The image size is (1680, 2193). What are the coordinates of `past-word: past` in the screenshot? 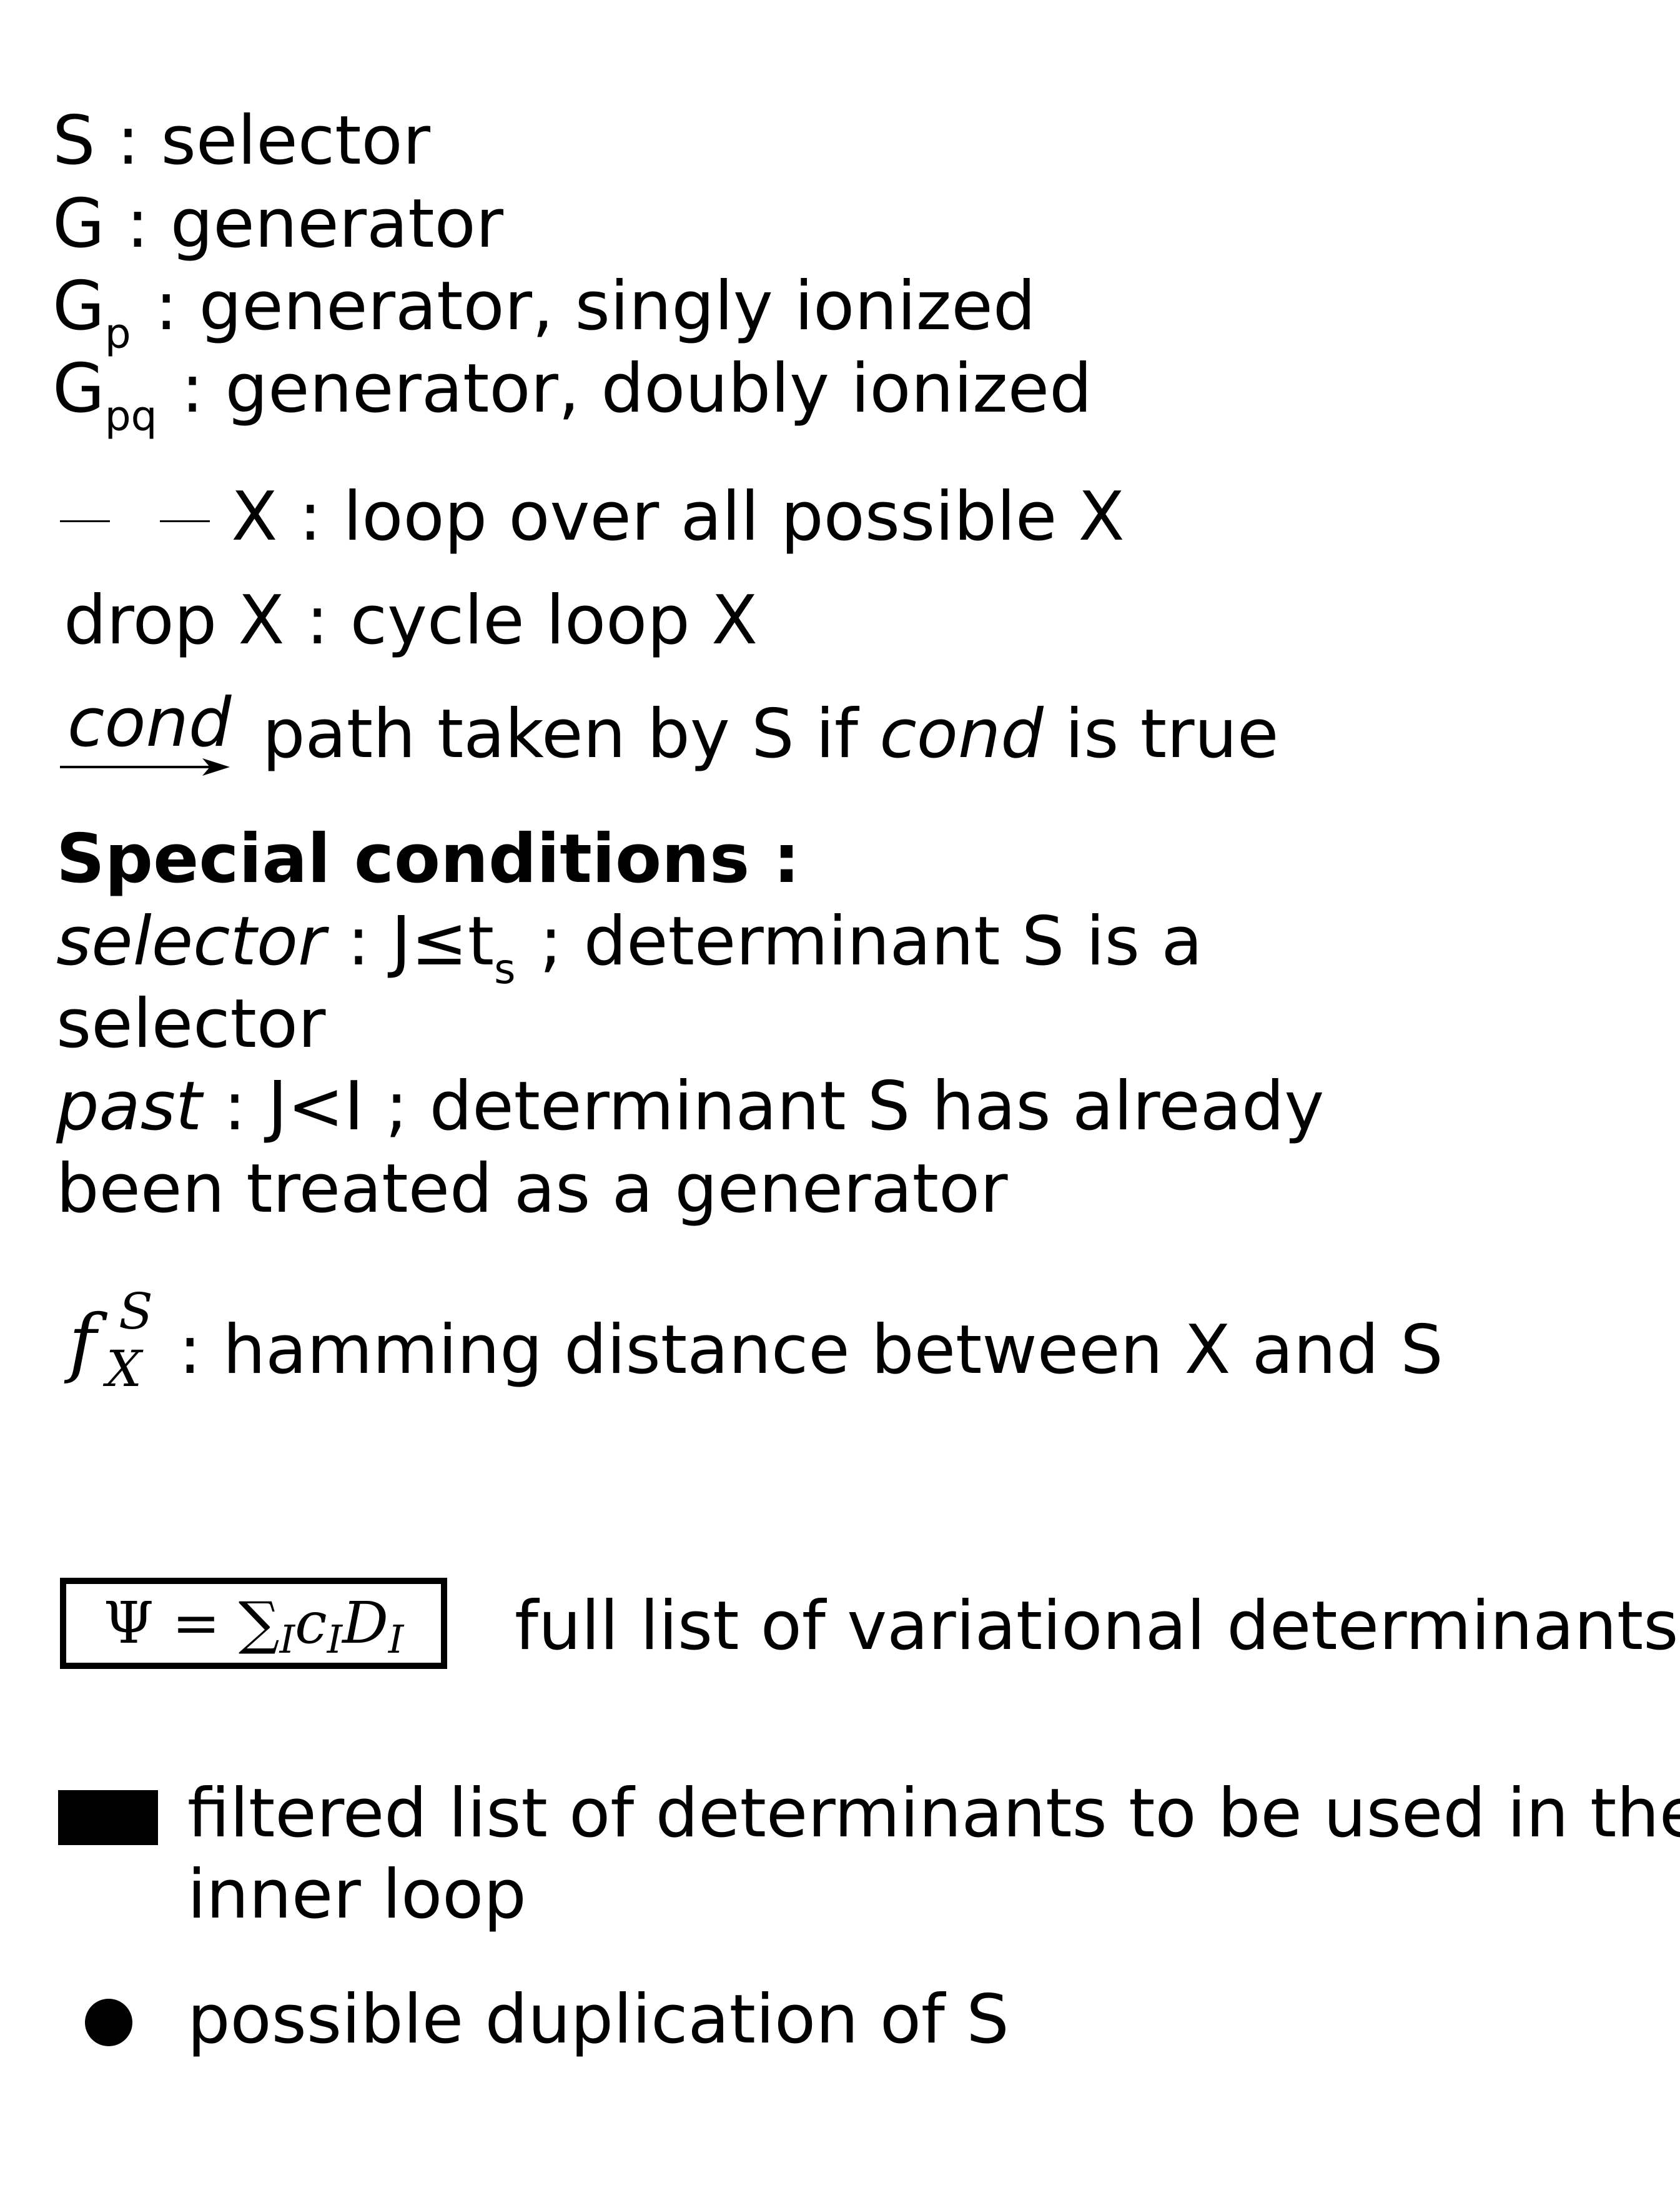 It's located at (129, 1106).